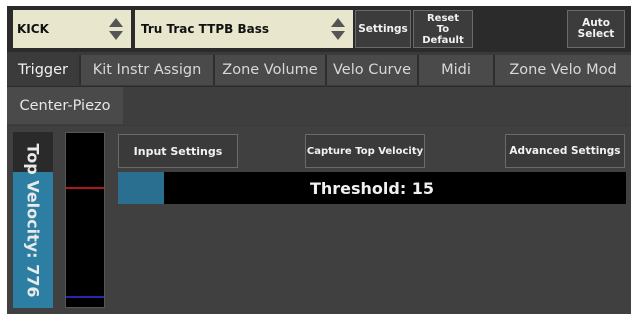  I want to click on settings-button: Settings, so click(383, 29).